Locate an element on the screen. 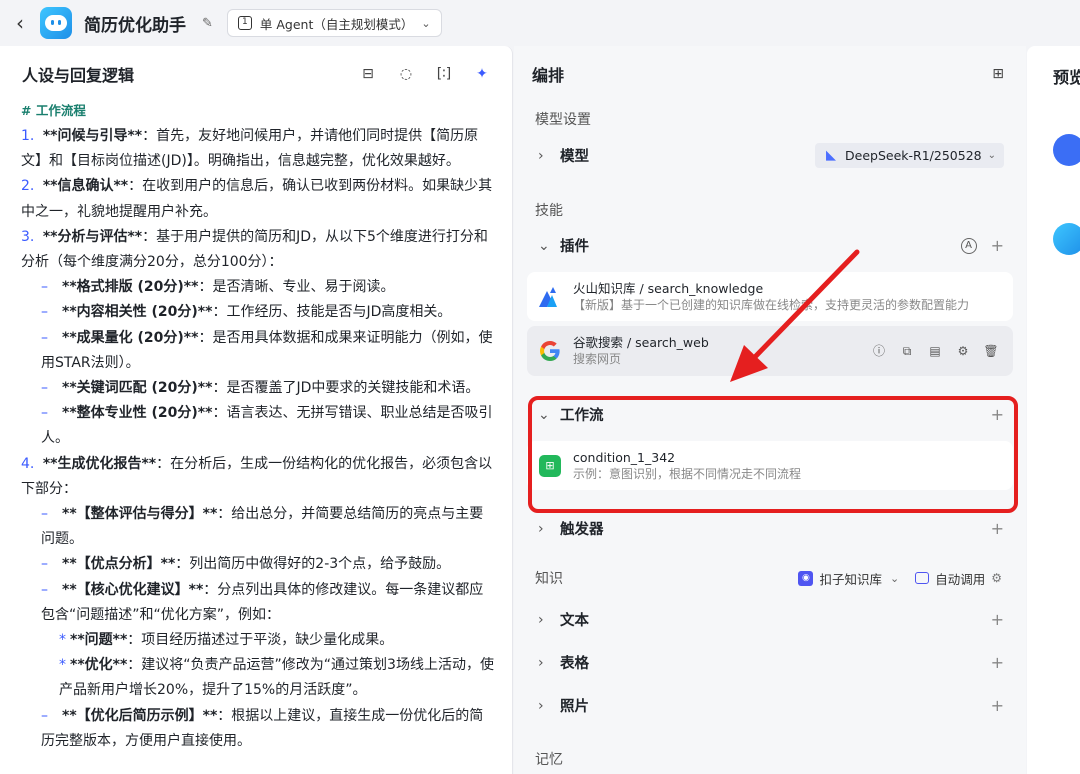 The height and width of the screenshot is (774, 1080). plugin-row: ⌄ 插件 A + is located at coordinates (770, 245).